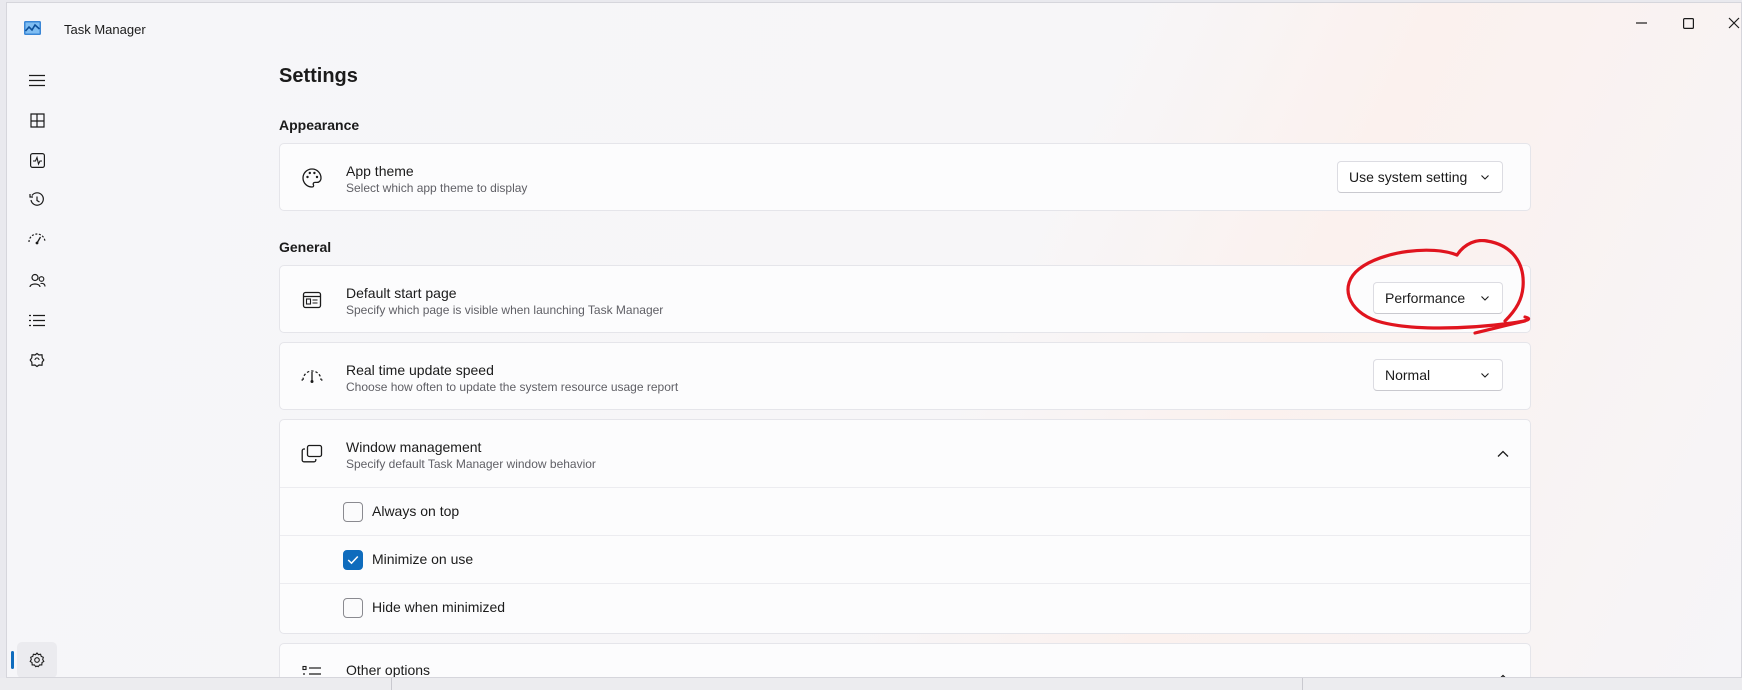 This screenshot has height=690, width=1742. What do you see at coordinates (32, 28) in the screenshot?
I see `task-manager-app-icon` at bounding box center [32, 28].